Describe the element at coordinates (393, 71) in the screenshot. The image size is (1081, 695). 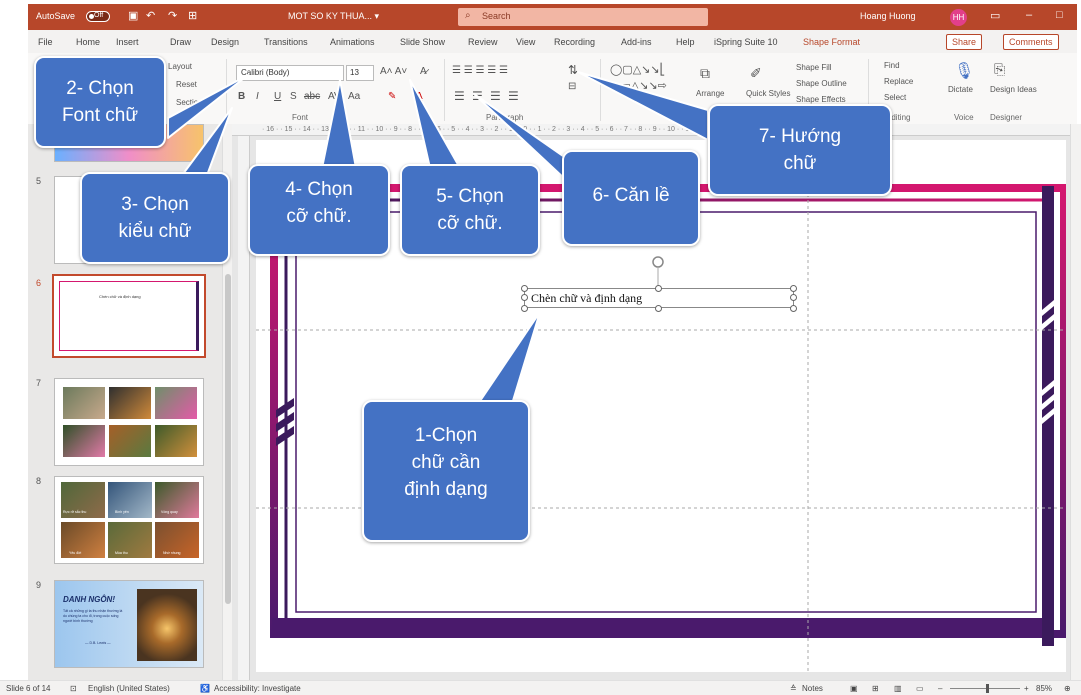
I see `grow-font-icon: A˄ A˅` at that location.